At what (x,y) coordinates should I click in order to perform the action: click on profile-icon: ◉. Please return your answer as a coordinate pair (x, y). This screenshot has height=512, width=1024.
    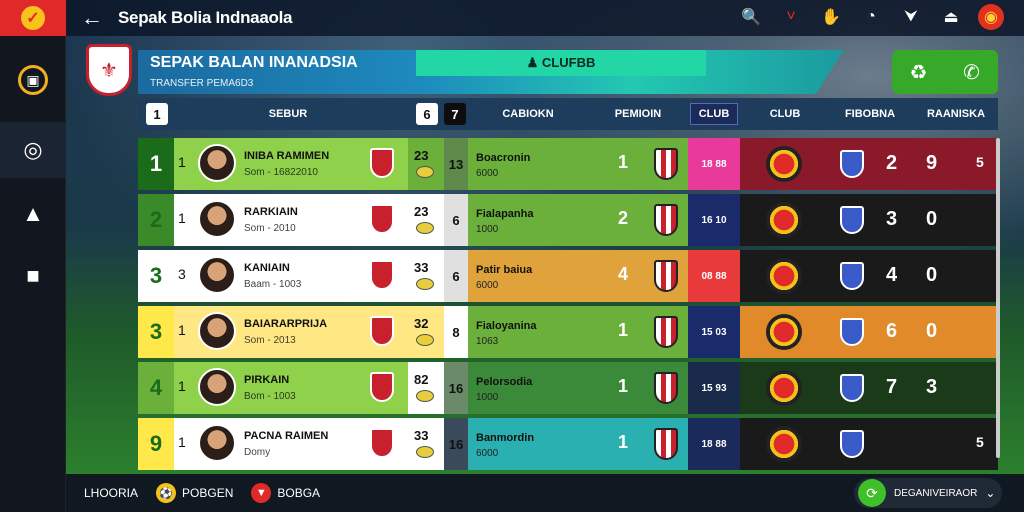
    Looking at the image, I should click on (991, 17).